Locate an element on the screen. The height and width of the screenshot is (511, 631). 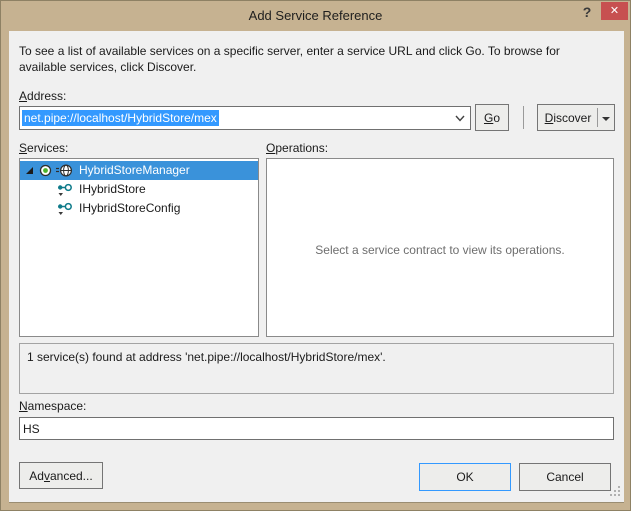
go-button: Go is located at coordinates (492, 117).